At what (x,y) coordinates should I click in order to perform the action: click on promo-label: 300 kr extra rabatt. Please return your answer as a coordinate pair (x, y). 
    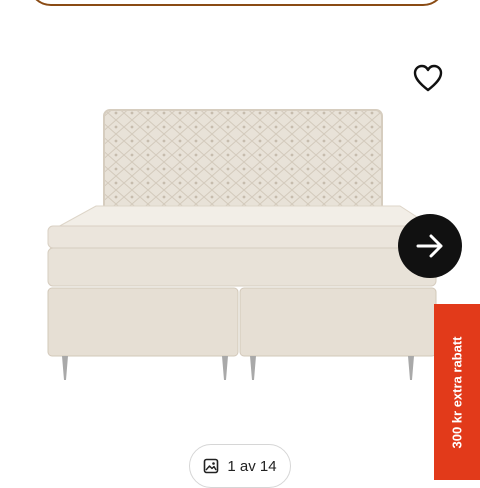
    Looking at the image, I should click on (457, 392).